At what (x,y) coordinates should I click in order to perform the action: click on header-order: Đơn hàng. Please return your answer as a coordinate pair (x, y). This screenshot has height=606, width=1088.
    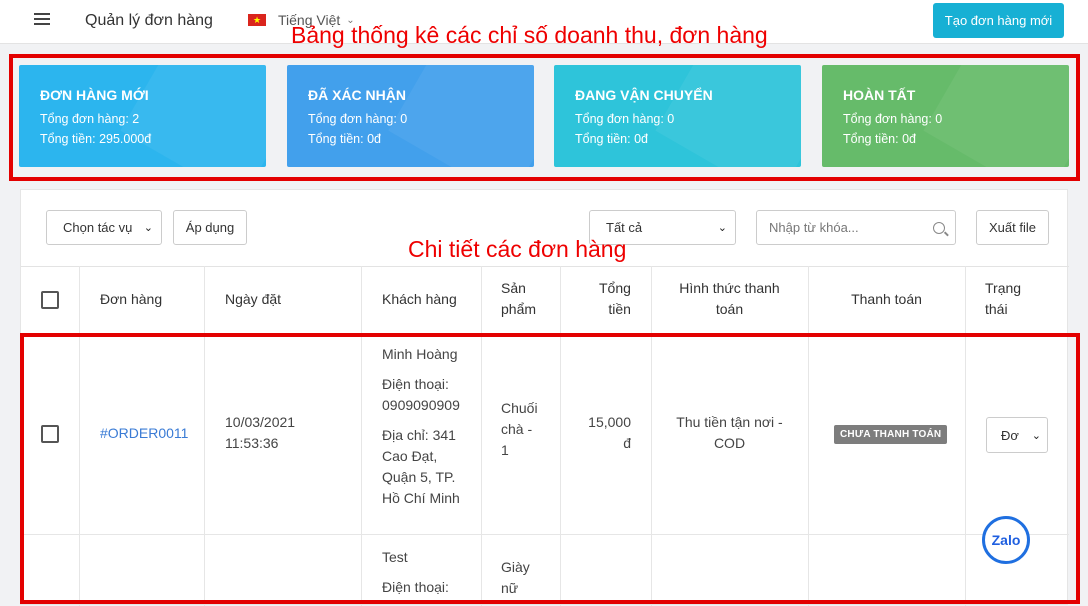
    Looking at the image, I should click on (131, 299).